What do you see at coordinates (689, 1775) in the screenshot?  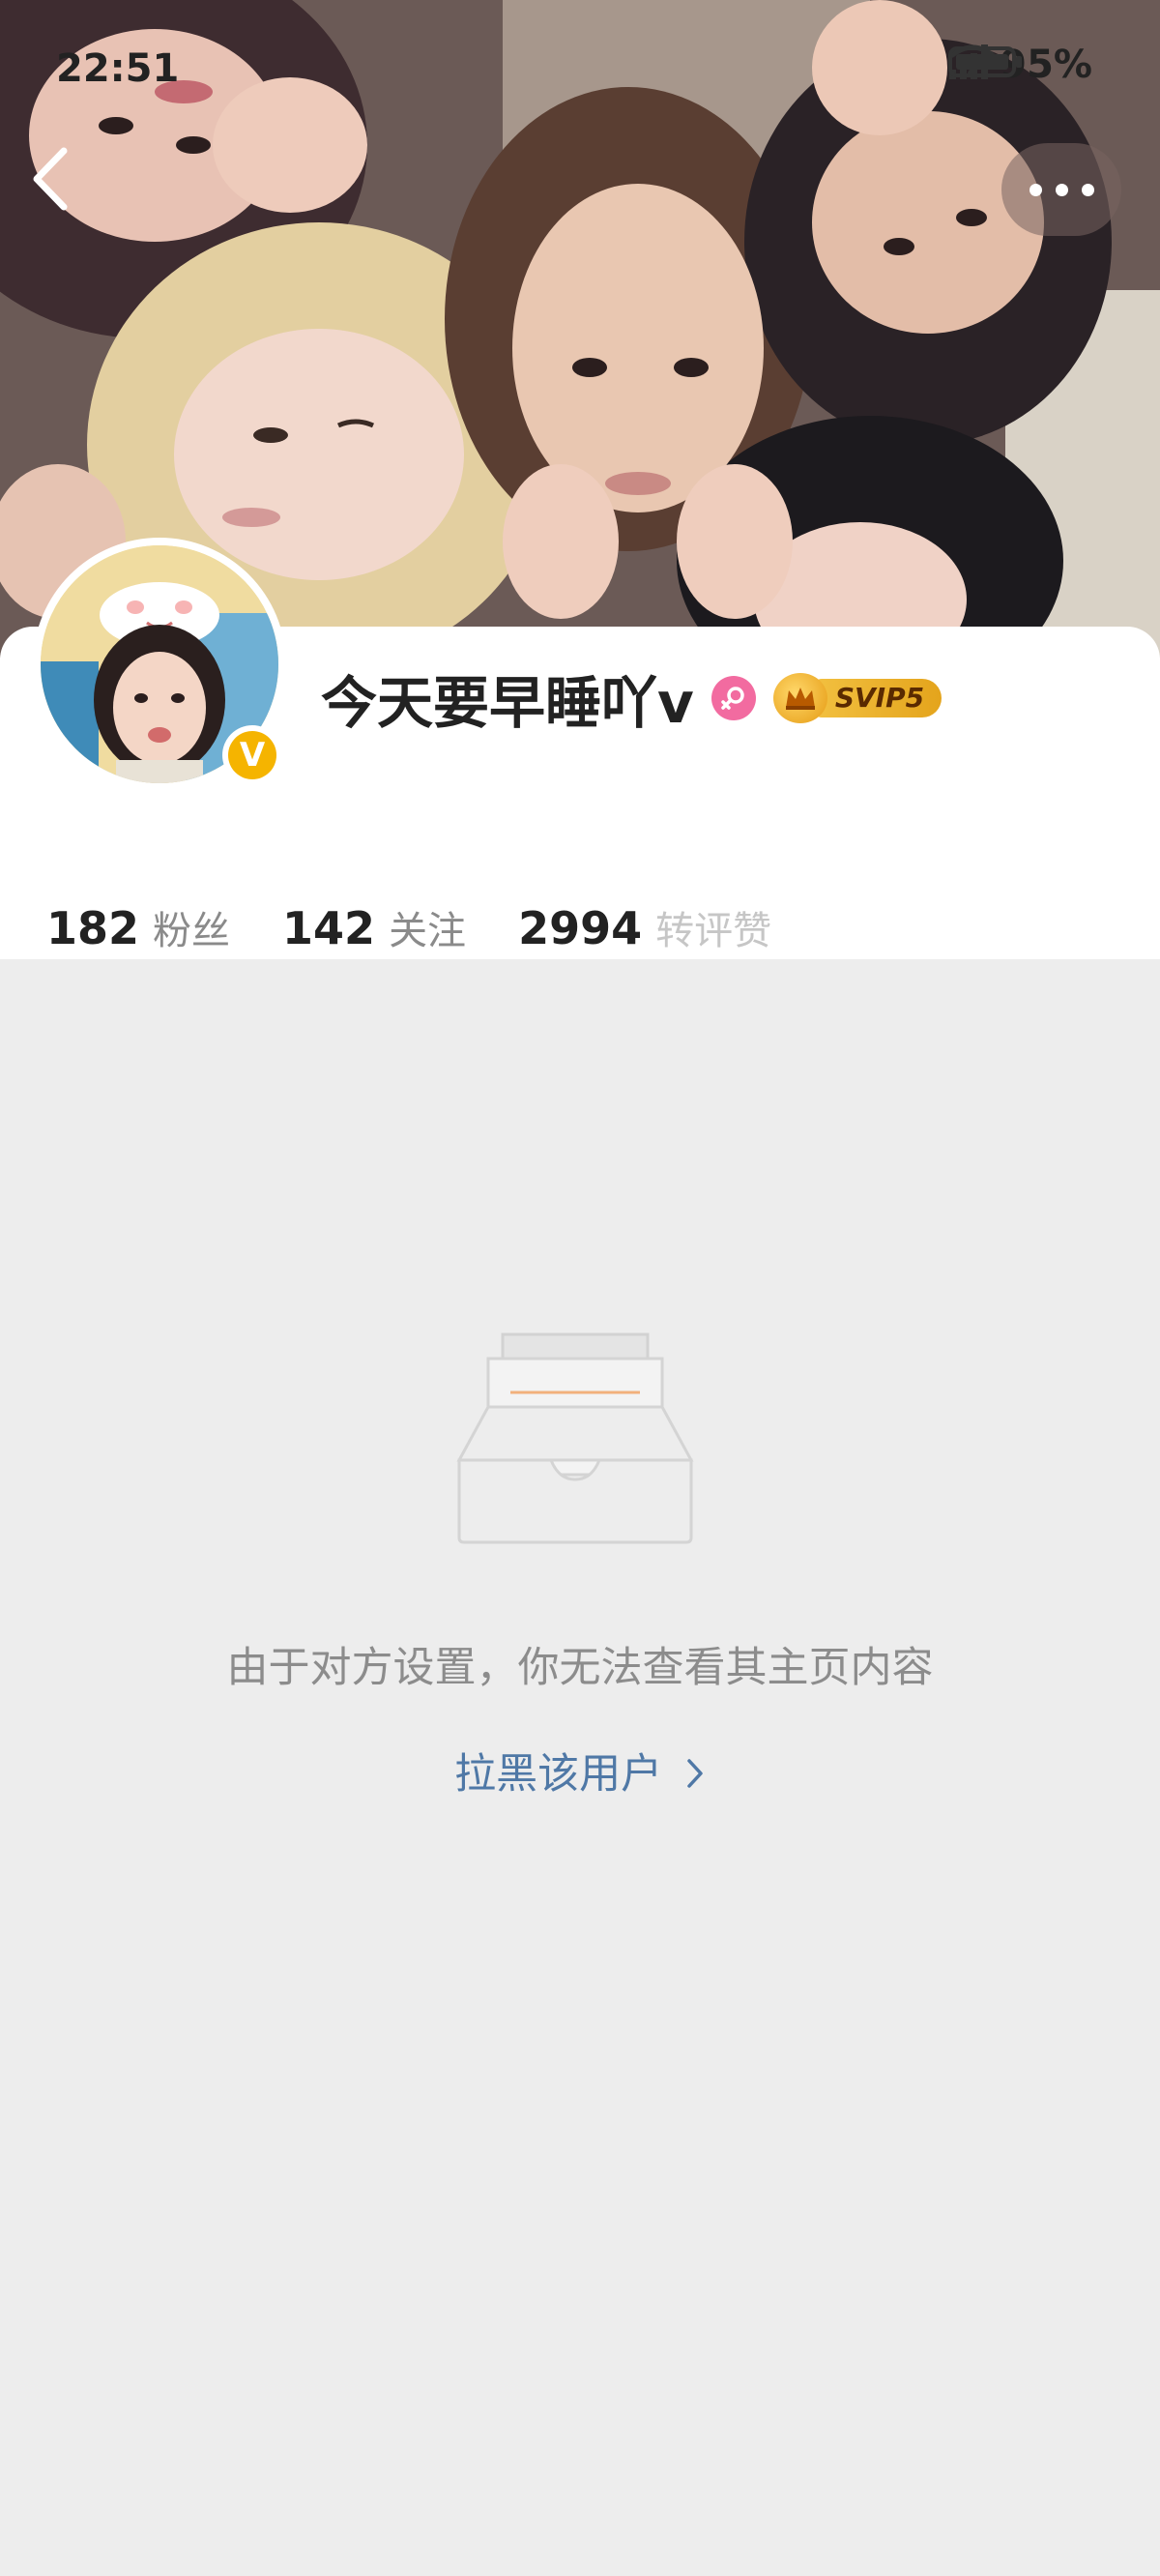 I see `chevron-right-icon` at bounding box center [689, 1775].